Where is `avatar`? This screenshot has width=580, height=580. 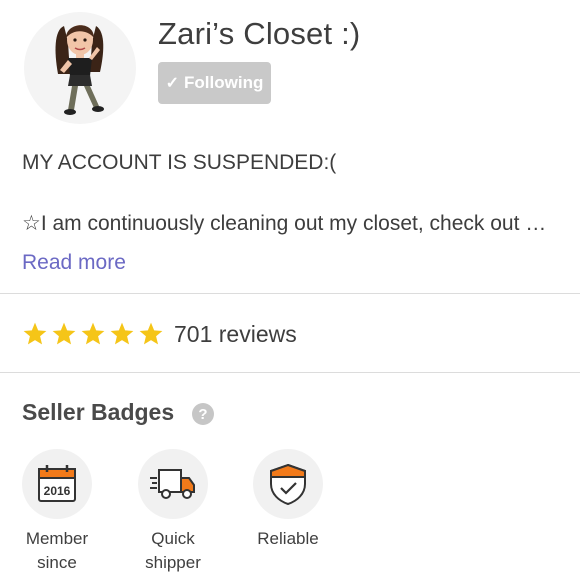 avatar is located at coordinates (80, 68).